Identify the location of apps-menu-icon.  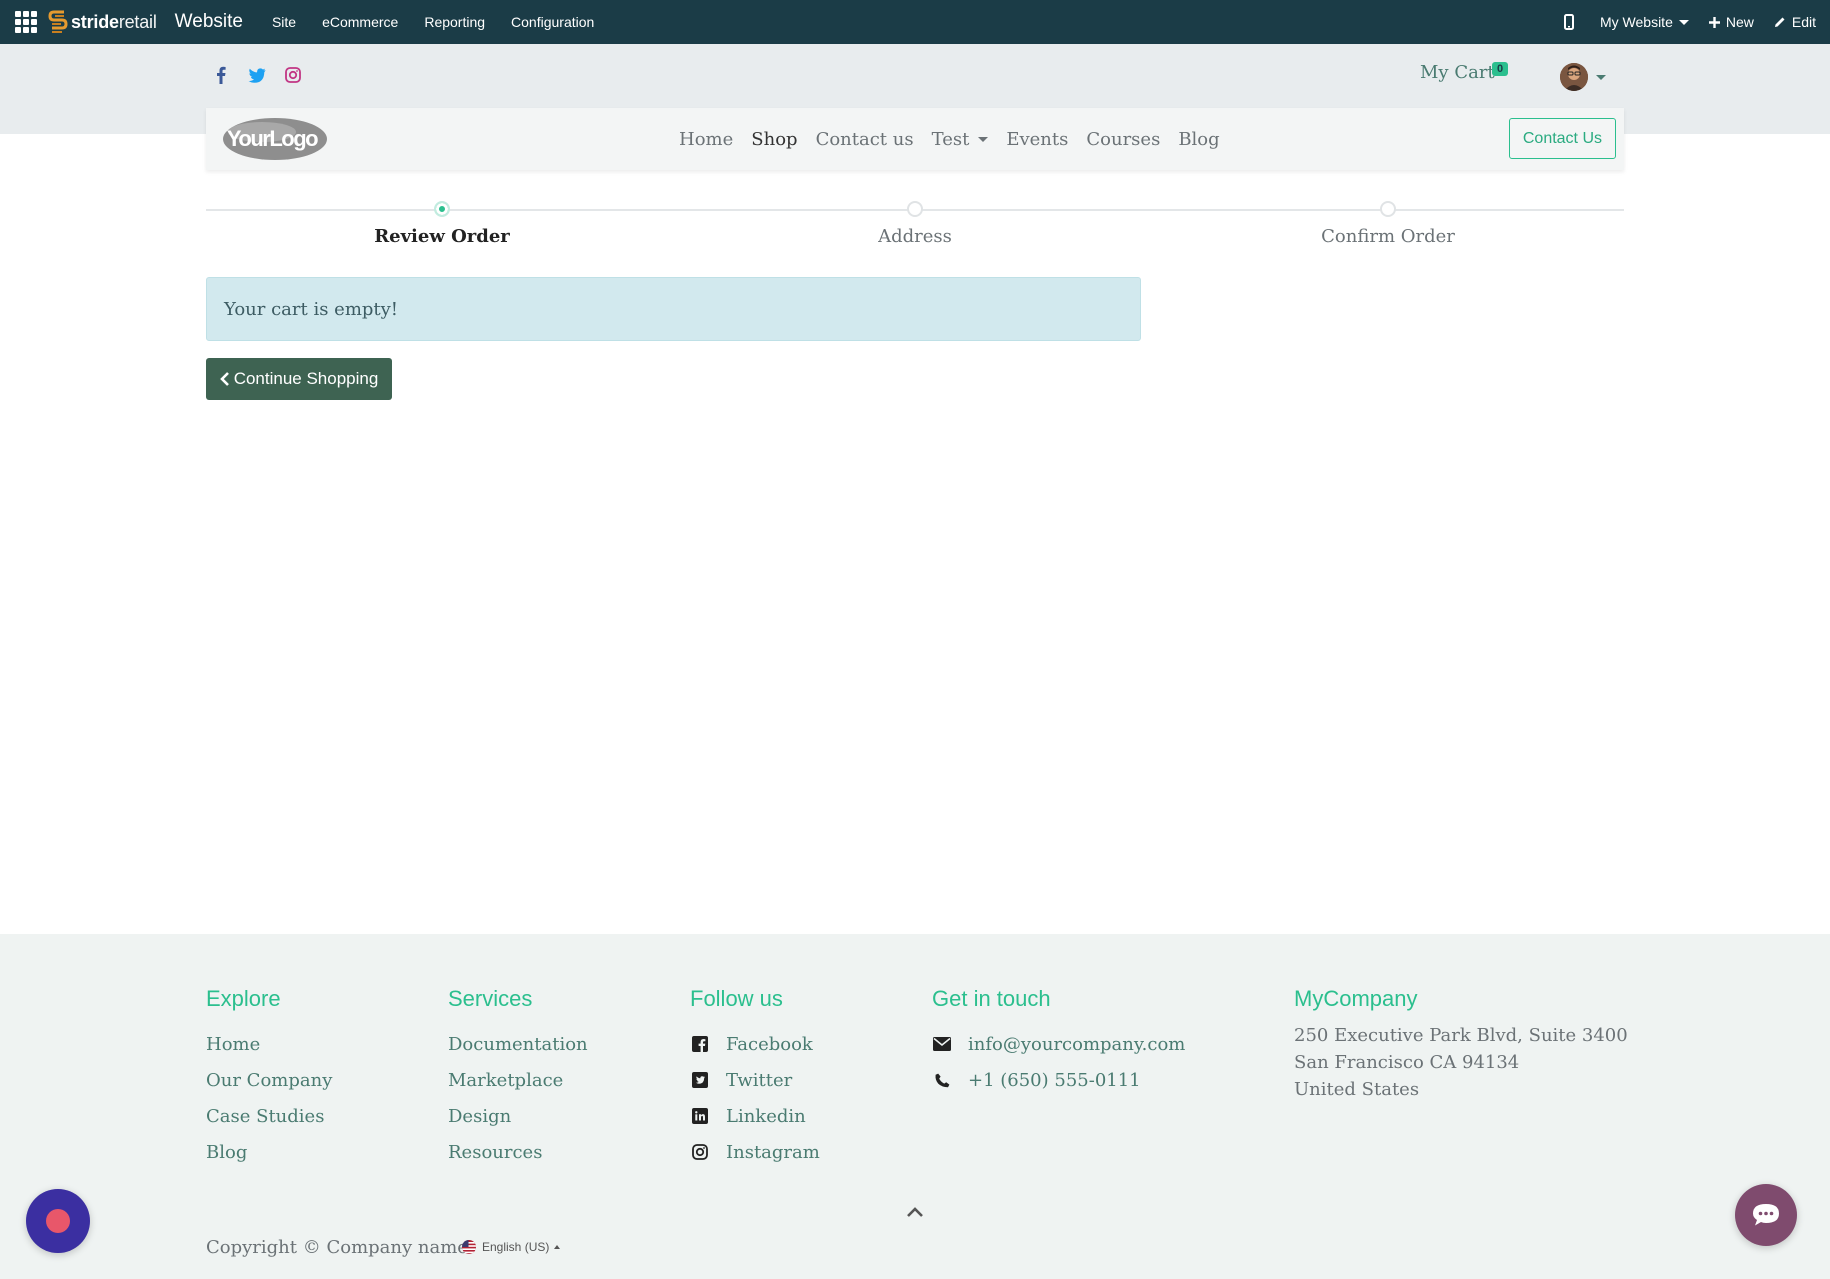
(26, 22).